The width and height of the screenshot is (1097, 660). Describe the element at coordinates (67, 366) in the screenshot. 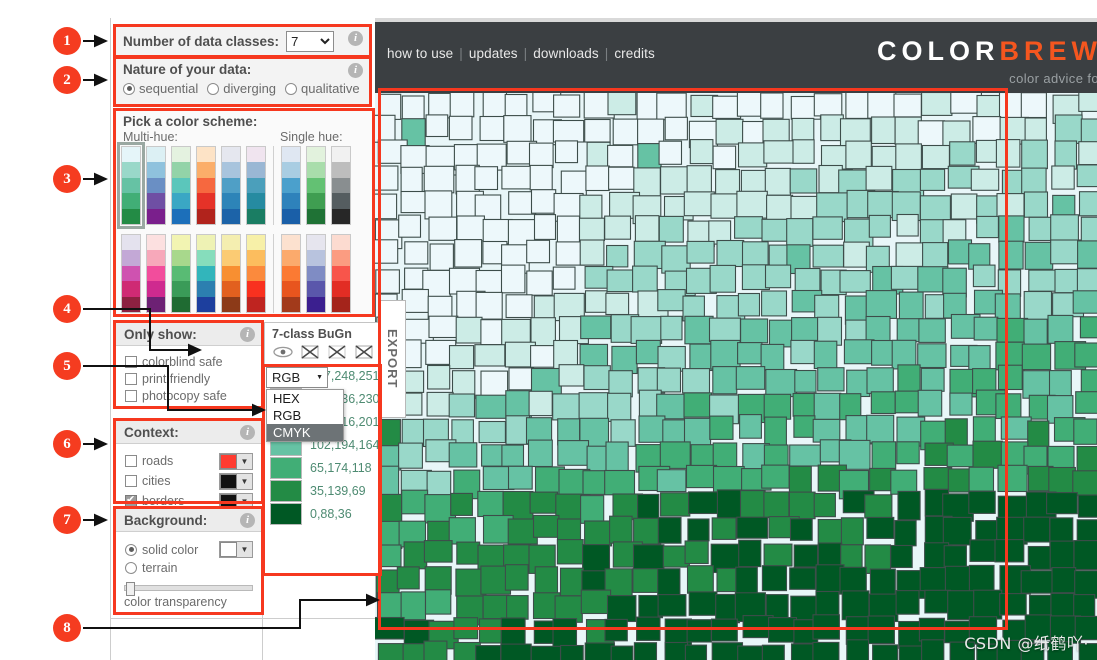

I see `callout-badge-5: 5` at that location.